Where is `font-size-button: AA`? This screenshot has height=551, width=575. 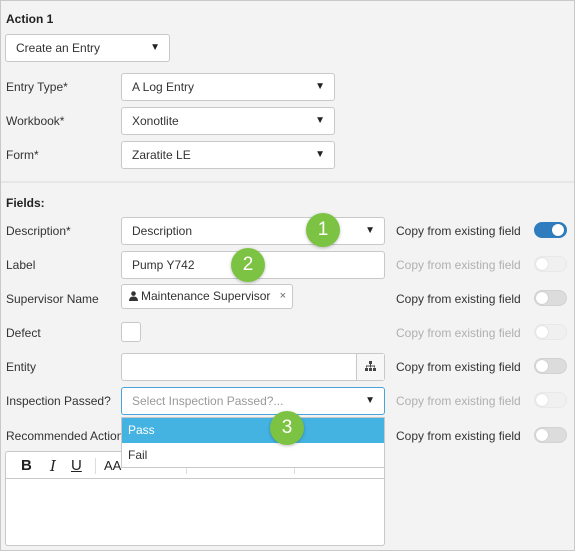 font-size-button: AA is located at coordinates (112, 465).